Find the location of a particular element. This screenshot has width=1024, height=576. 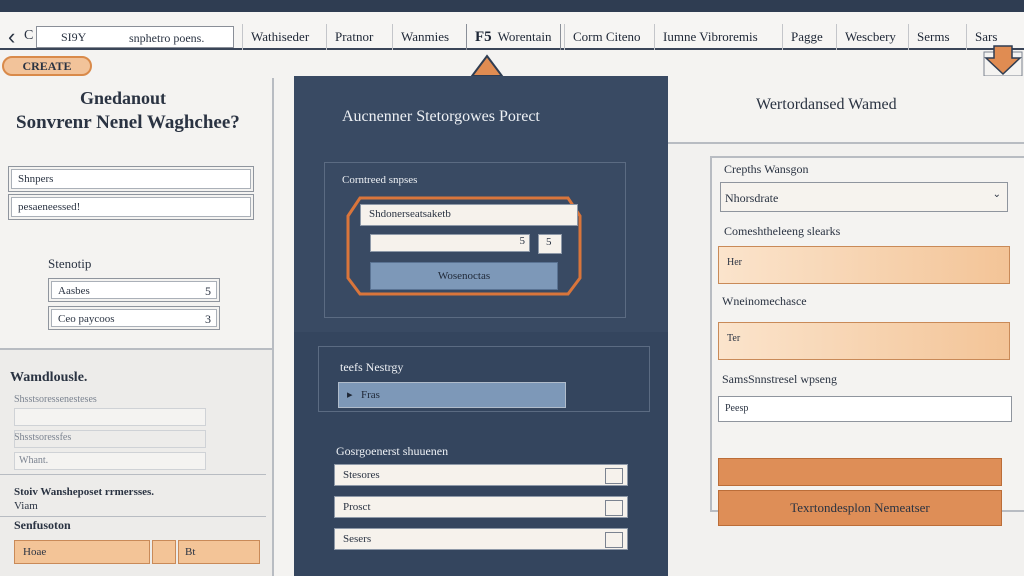

left-button-2: Bt is located at coordinates (219, 552).